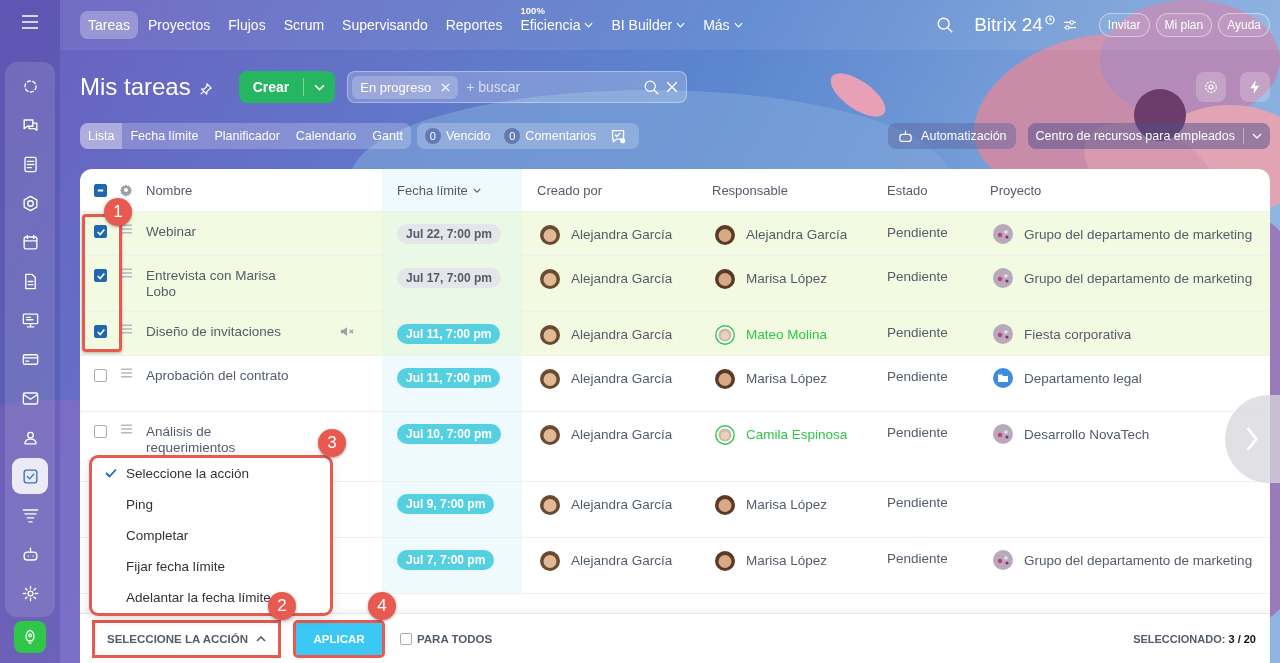 The width and height of the screenshot is (1280, 663). What do you see at coordinates (385, 25) in the screenshot?
I see `nav-tab: Supervisando` at bounding box center [385, 25].